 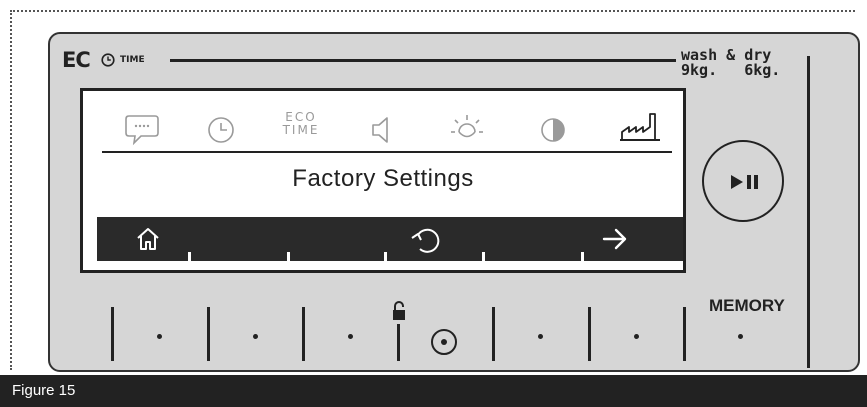 I want to click on reset-icon, so click(x=426, y=239).